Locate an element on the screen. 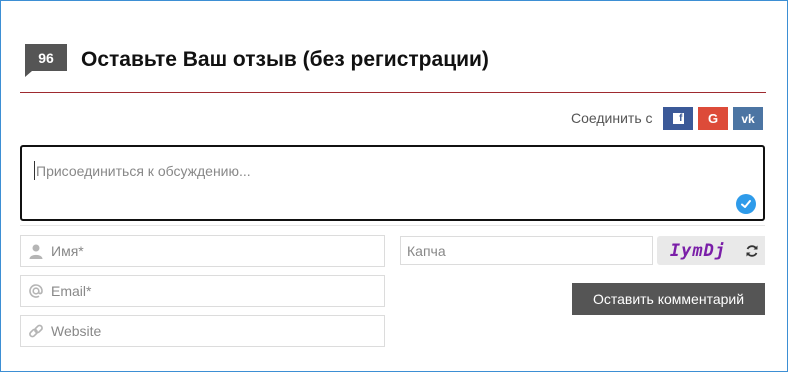 This screenshot has height=372, width=788. submit-label: Оставить комментарий is located at coordinates (668, 299).